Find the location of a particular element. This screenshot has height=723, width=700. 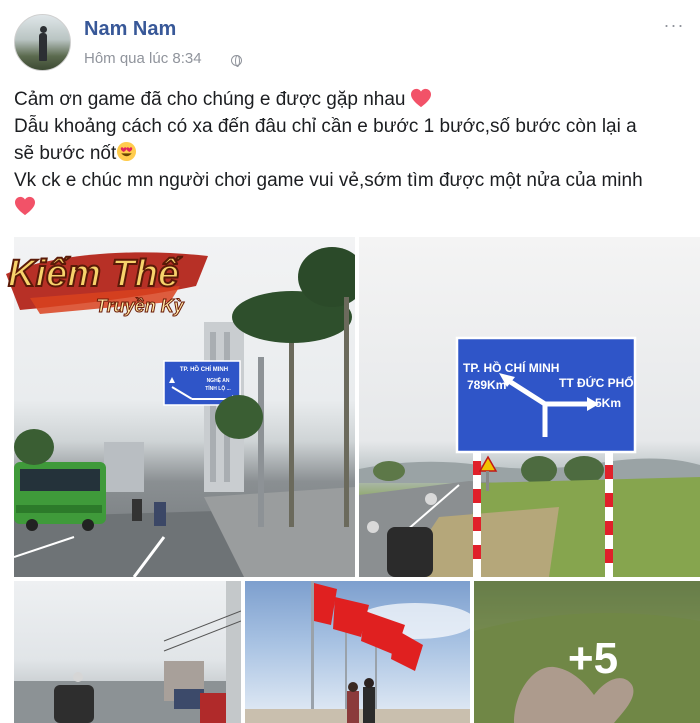

avatar-figure is located at coordinates (43, 43).